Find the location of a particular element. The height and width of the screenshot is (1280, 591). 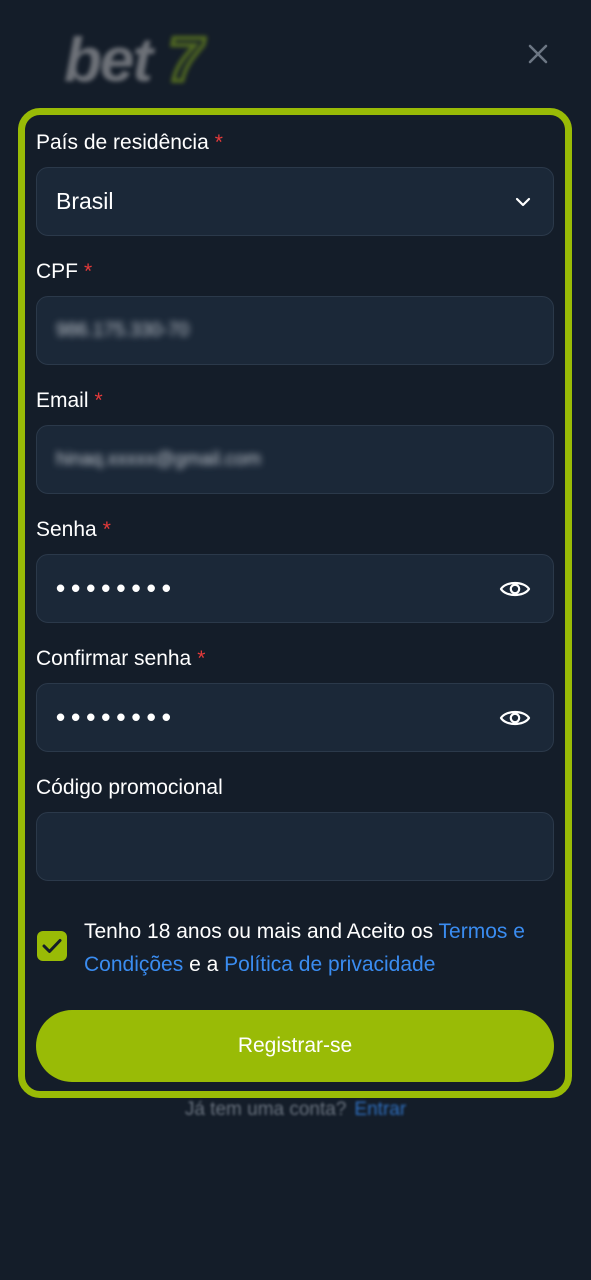

email-label: Email * is located at coordinates (295, 401).